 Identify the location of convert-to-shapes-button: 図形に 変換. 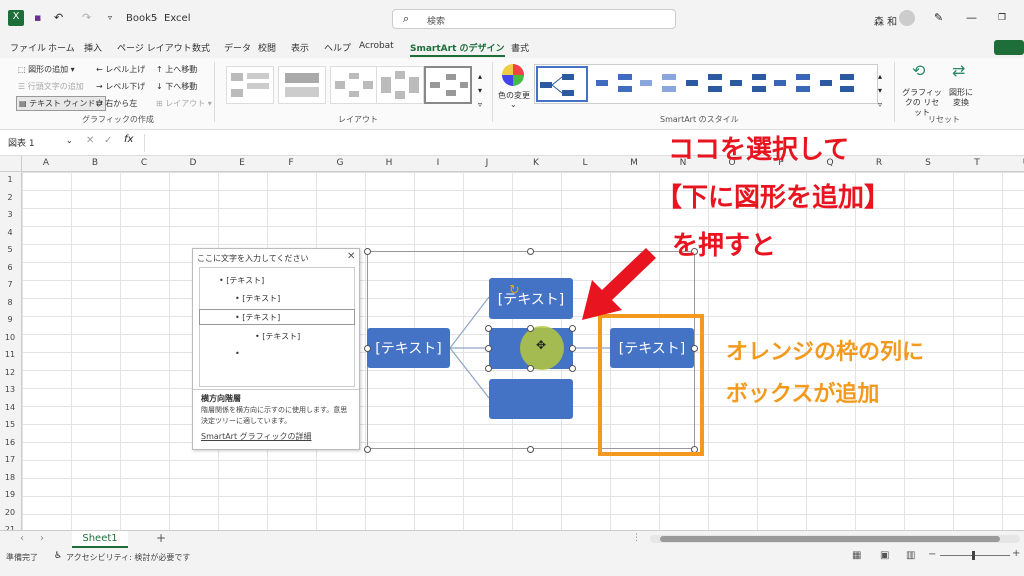
(961, 98).